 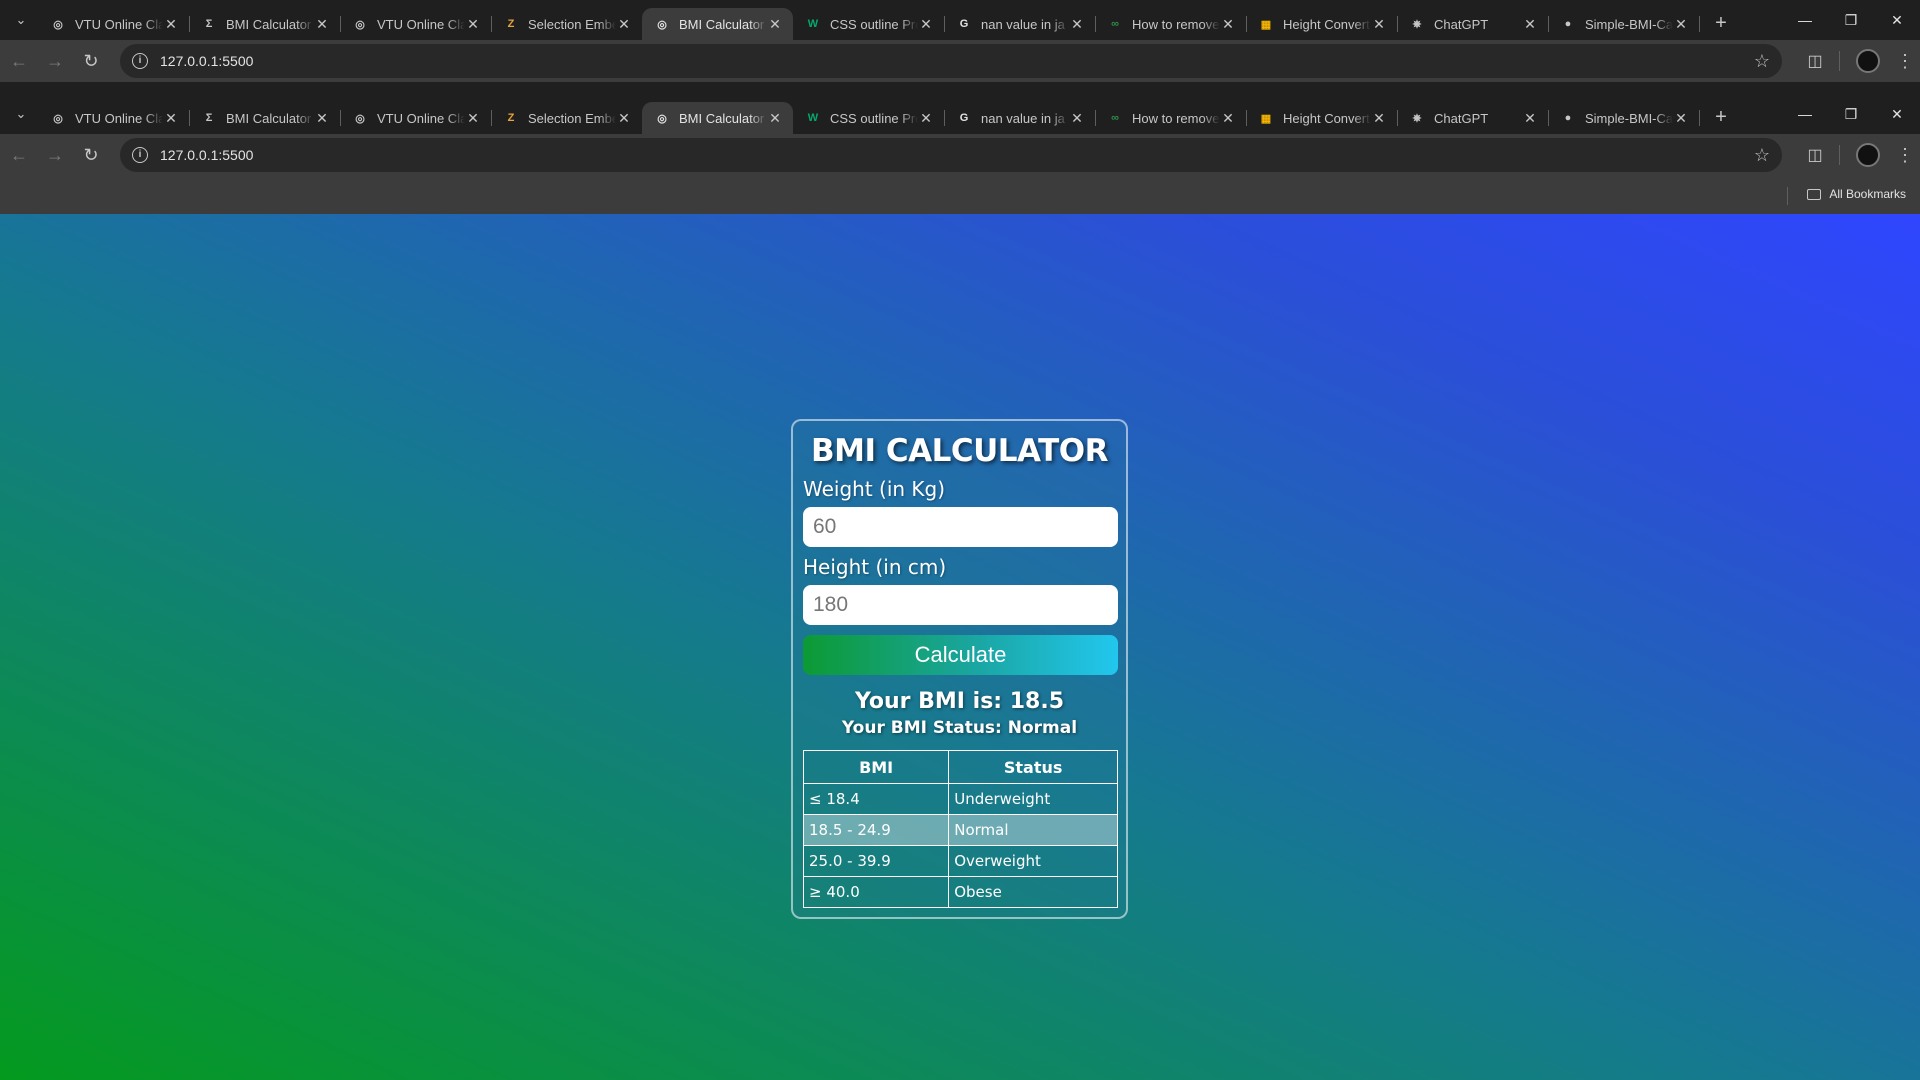 I want to click on tab-title: How to remove, so click(x=1176, y=118).